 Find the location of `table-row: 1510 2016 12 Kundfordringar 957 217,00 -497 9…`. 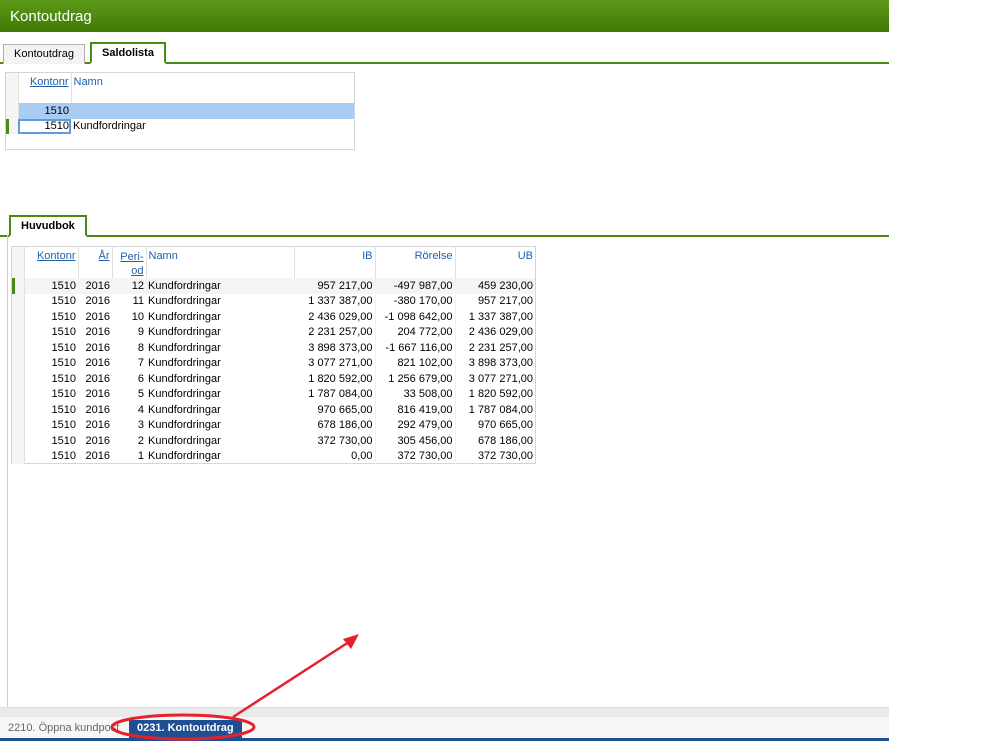

table-row: 1510 2016 12 Kundfordringar 957 217,00 -497 9… is located at coordinates (273, 286).